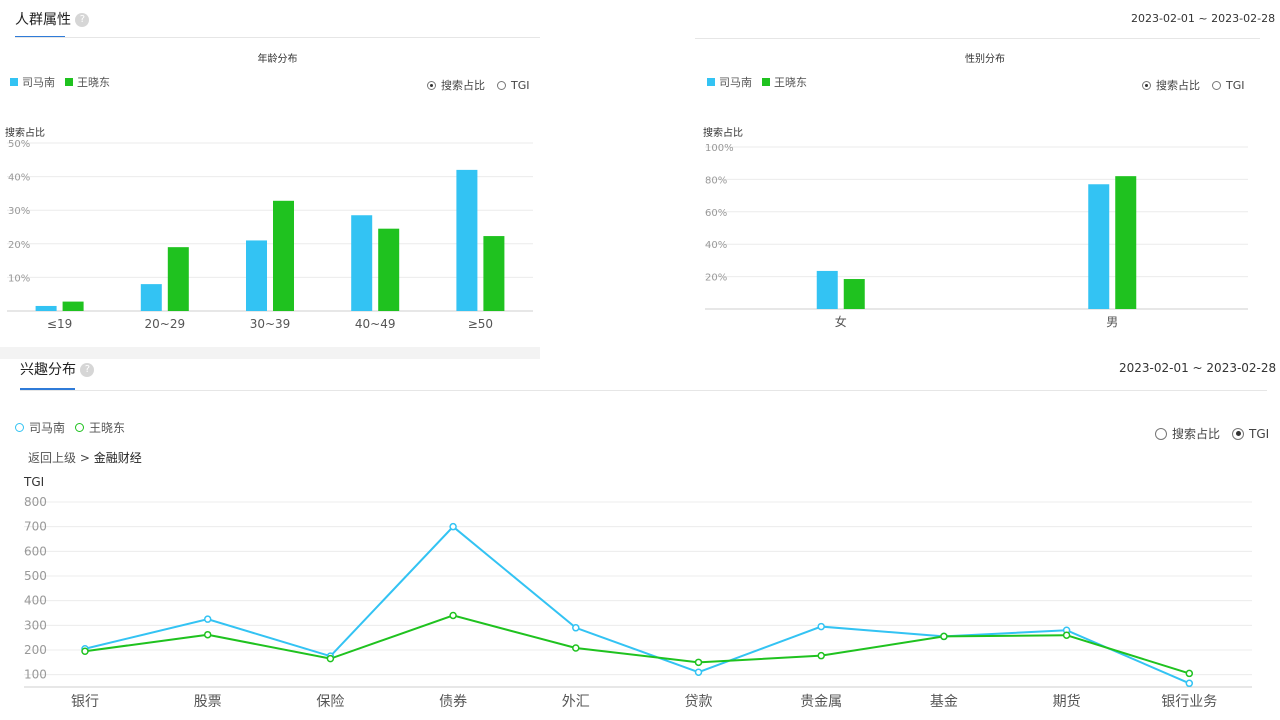 The height and width of the screenshot is (720, 1280). I want to click on interest-radio-share: 搜索占比, so click(1187, 433).